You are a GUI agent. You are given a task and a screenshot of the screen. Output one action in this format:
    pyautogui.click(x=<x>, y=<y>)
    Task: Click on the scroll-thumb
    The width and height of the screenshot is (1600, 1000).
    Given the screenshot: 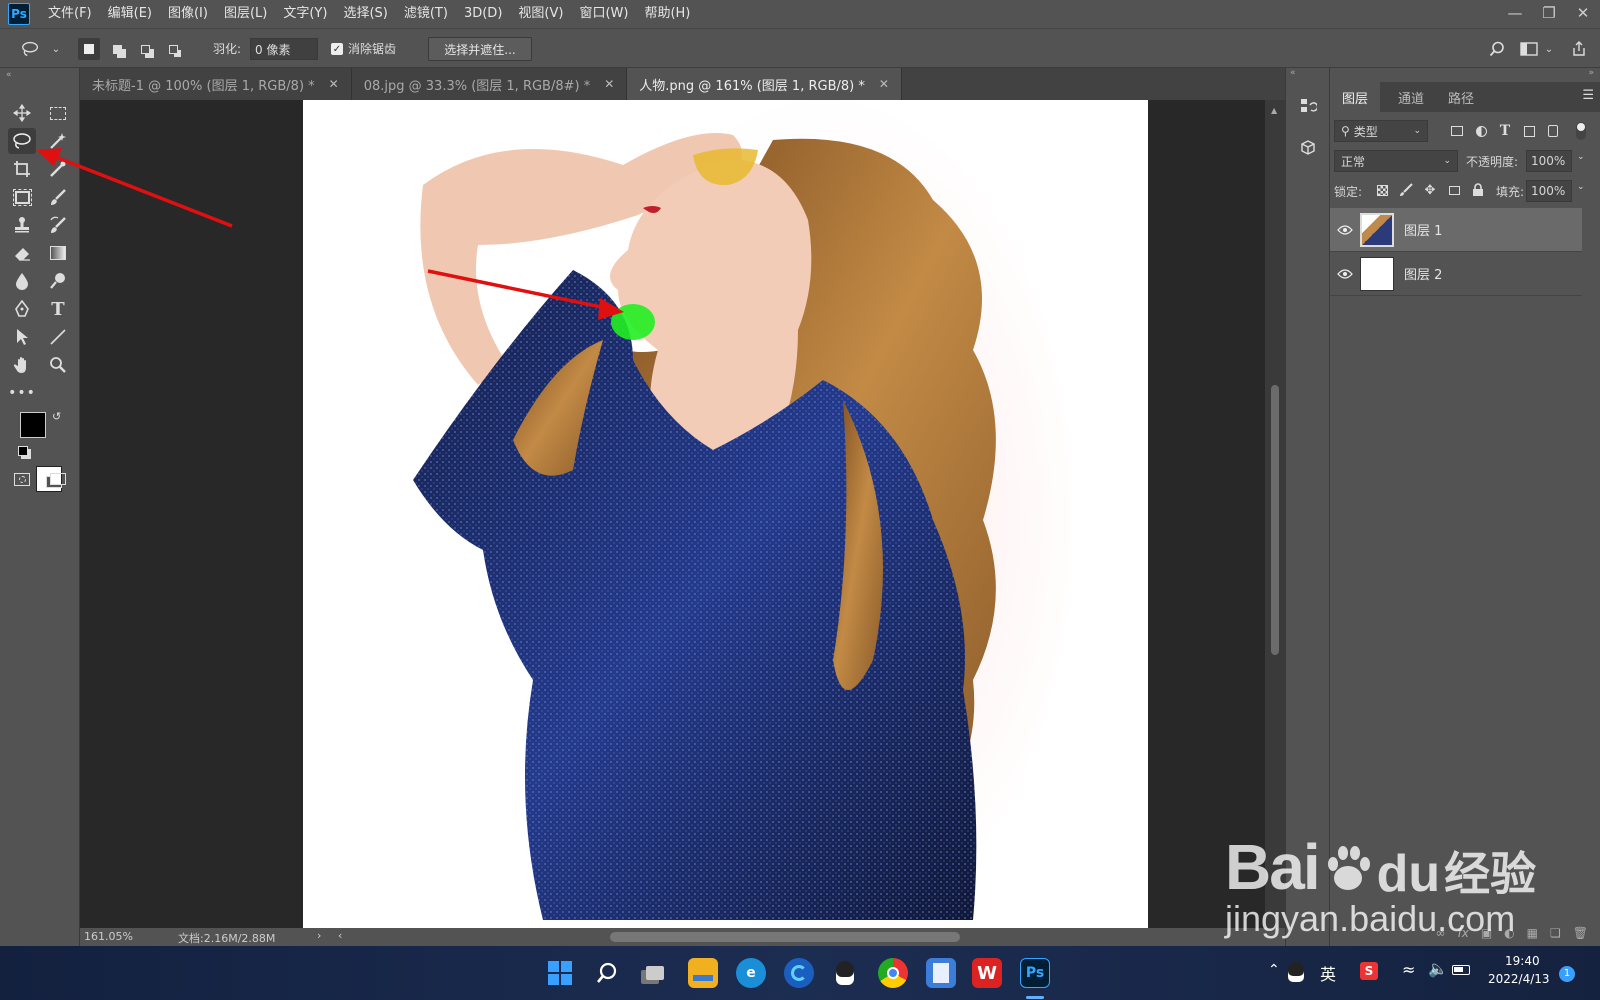 What is the action you would take?
    pyautogui.click(x=1275, y=520)
    